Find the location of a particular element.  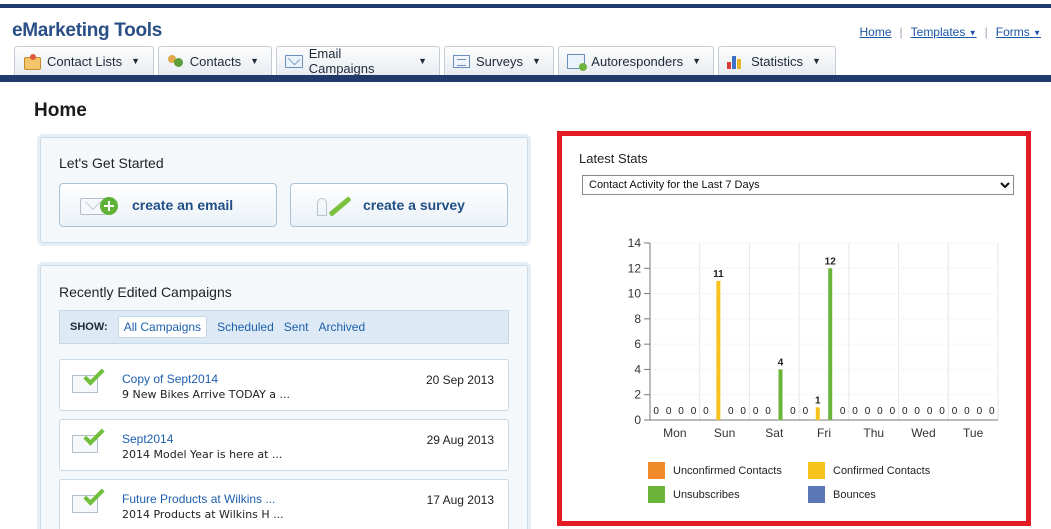

y-tick-label: 8 is located at coordinates (637, 319).